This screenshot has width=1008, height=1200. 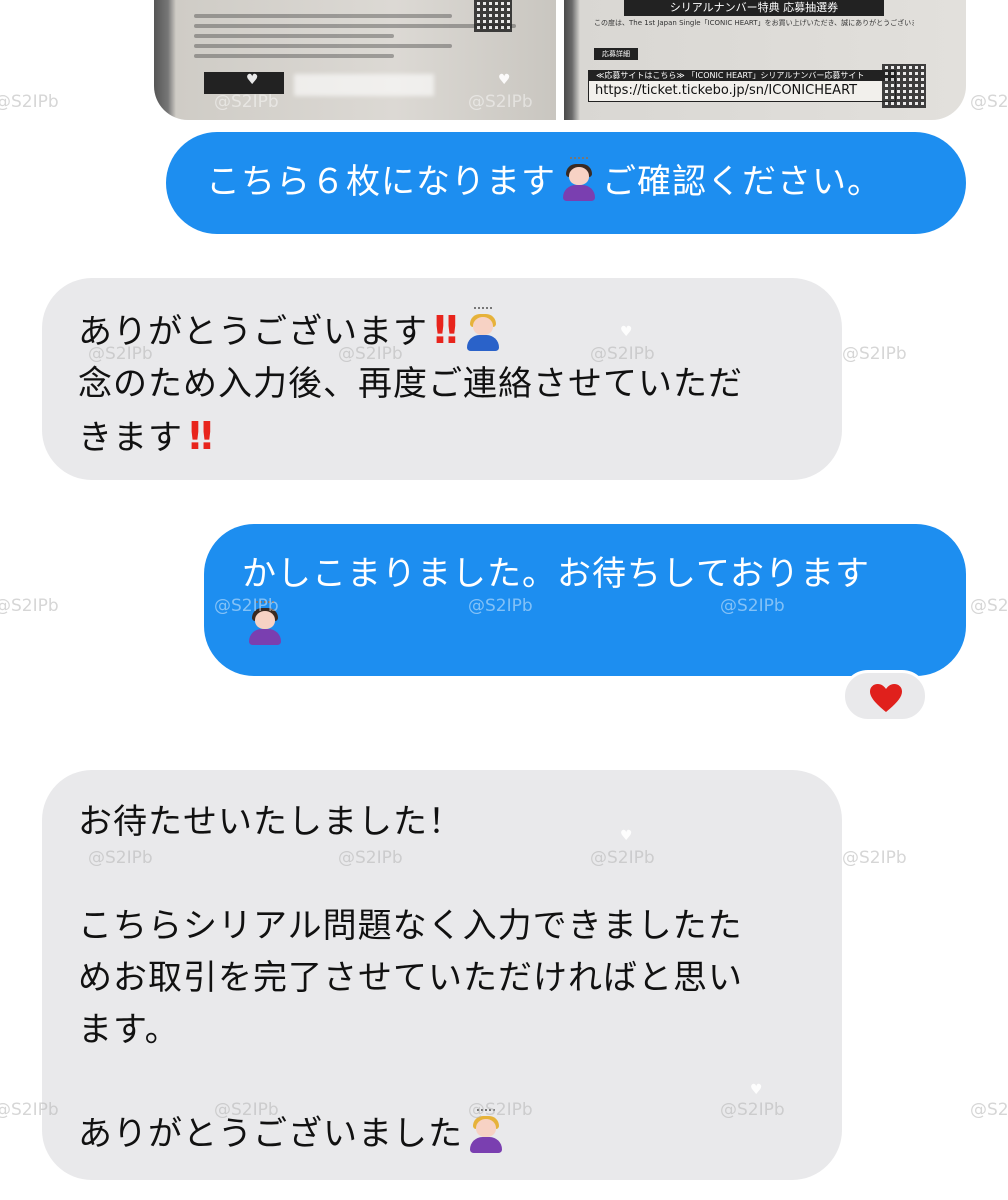 What do you see at coordinates (381, 182) in the screenshot?
I see `message-text: こちら６枚になります` at bounding box center [381, 182].